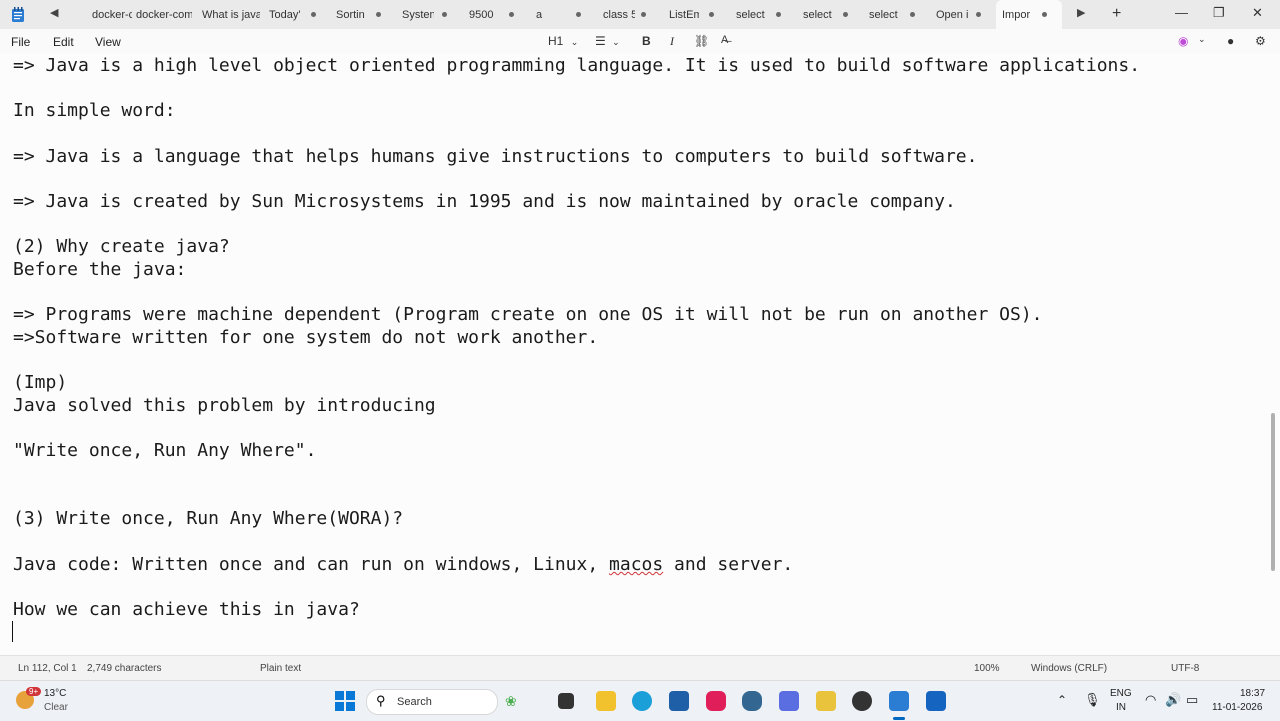 The height and width of the screenshot is (721, 1280). What do you see at coordinates (1230, 41) in the screenshot?
I see `account-icon: ●` at bounding box center [1230, 41].